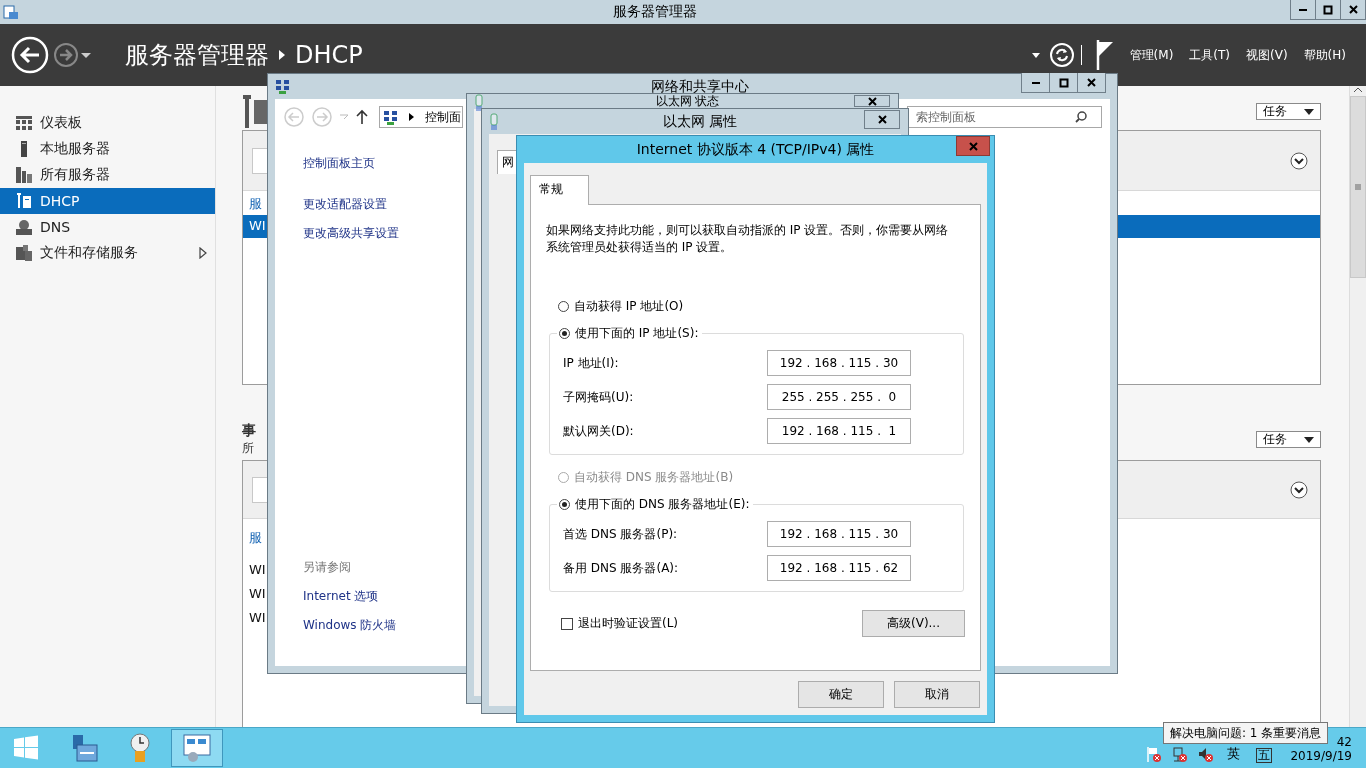  I want to click on link: 更改适配器设置, so click(345, 204).